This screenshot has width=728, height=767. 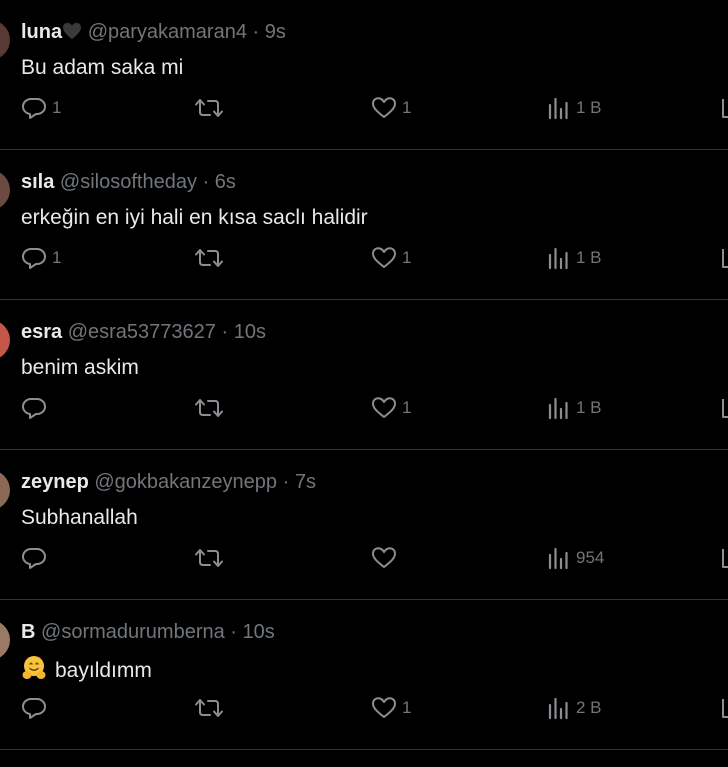 What do you see at coordinates (589, 707) in the screenshot?
I see `views-count: 2 B` at bounding box center [589, 707].